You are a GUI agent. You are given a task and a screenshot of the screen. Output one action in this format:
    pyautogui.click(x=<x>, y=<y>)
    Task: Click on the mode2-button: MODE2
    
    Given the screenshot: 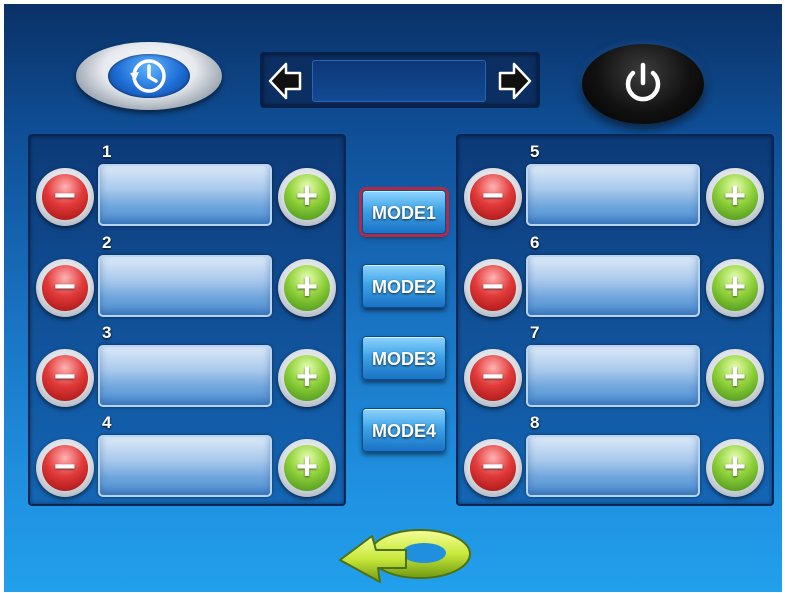 What is the action you would take?
    pyautogui.click(x=404, y=286)
    